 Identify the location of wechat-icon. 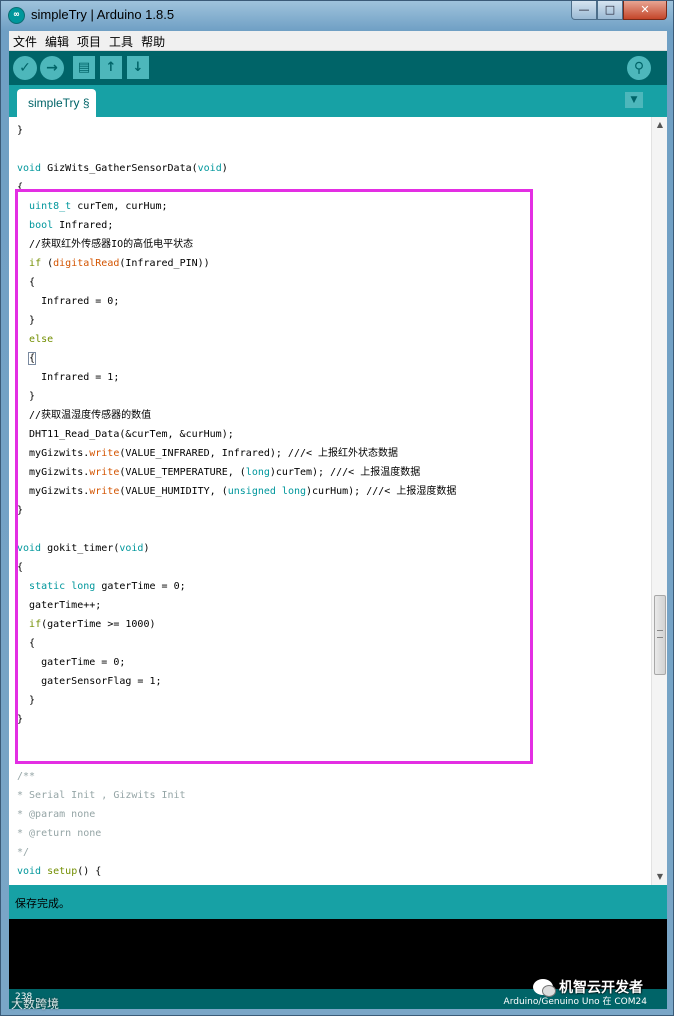
(544, 988).